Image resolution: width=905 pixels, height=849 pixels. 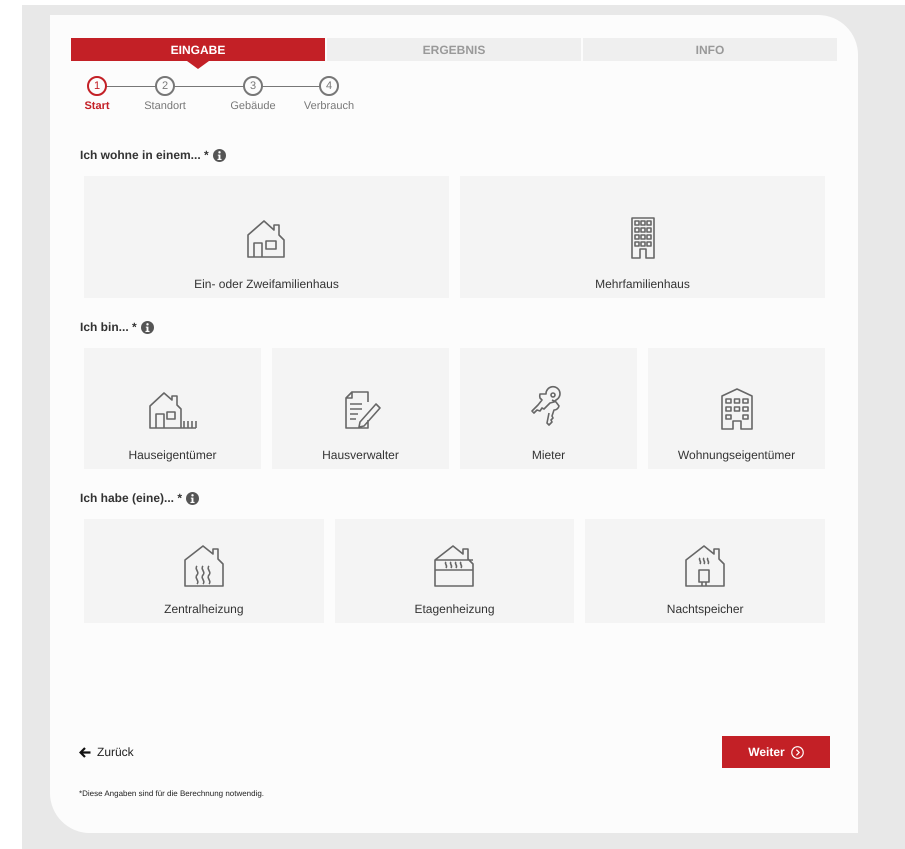 What do you see at coordinates (85, 752) in the screenshot?
I see `arrow-left-icon` at bounding box center [85, 752].